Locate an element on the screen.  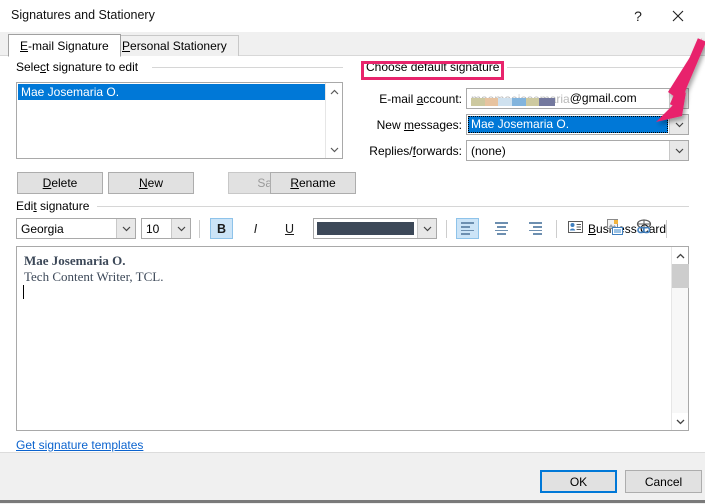
align-right-icon is located at coordinates (535, 228).